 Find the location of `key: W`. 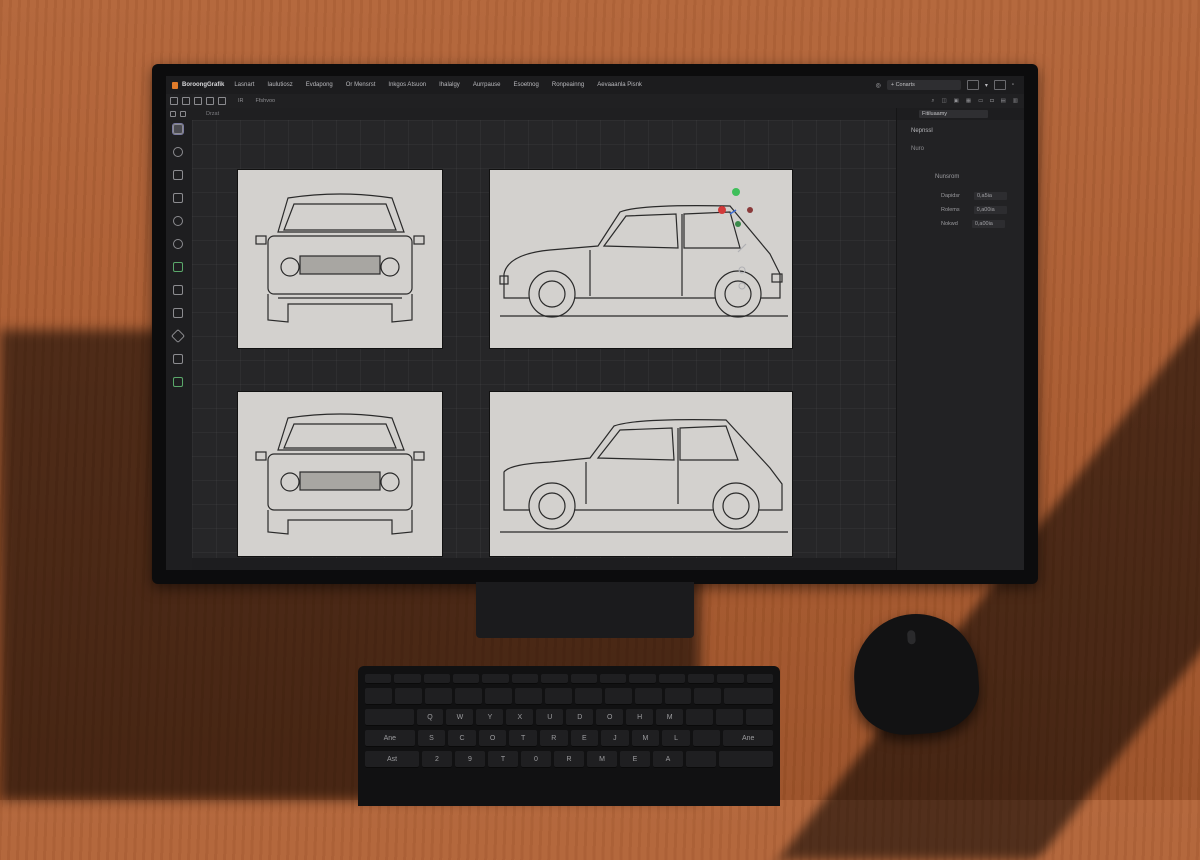

key: W is located at coordinates (460, 717).